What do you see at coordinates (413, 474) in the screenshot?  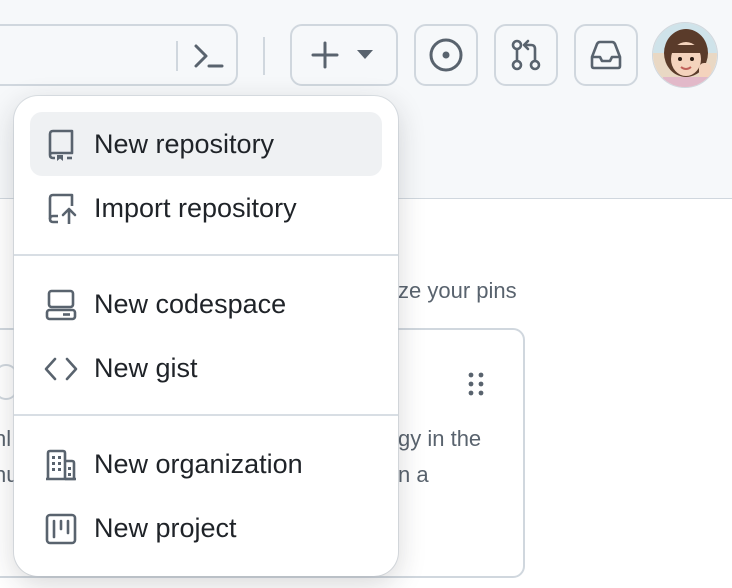 I see `card-description-line2: n a` at bounding box center [413, 474].